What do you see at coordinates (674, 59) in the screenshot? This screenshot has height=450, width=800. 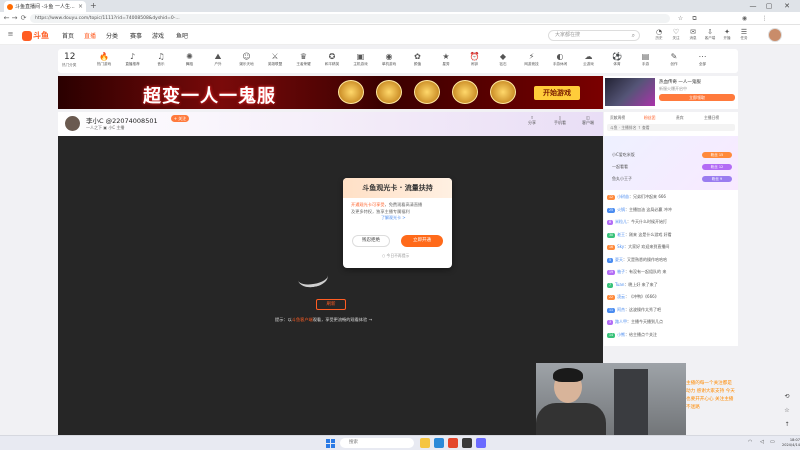 I see `category-item: ✎ 创作` at bounding box center [674, 59].